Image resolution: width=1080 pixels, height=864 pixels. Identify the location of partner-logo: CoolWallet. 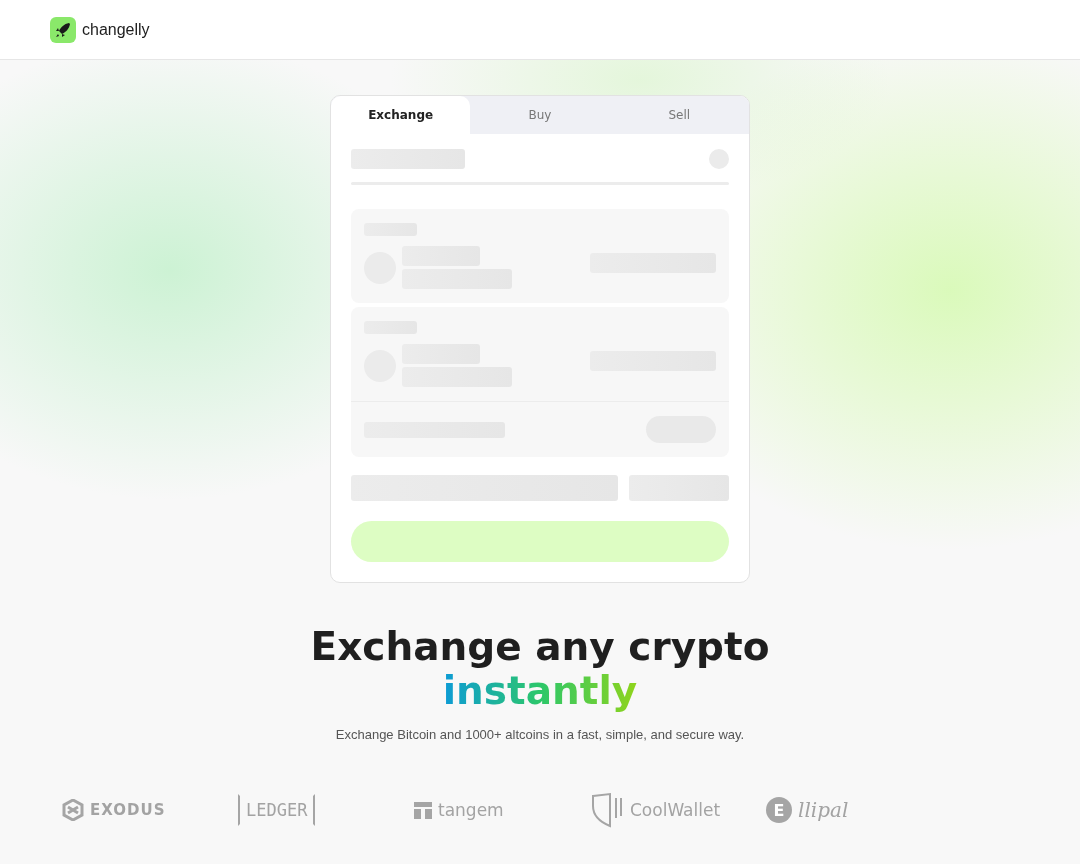
(675, 810).